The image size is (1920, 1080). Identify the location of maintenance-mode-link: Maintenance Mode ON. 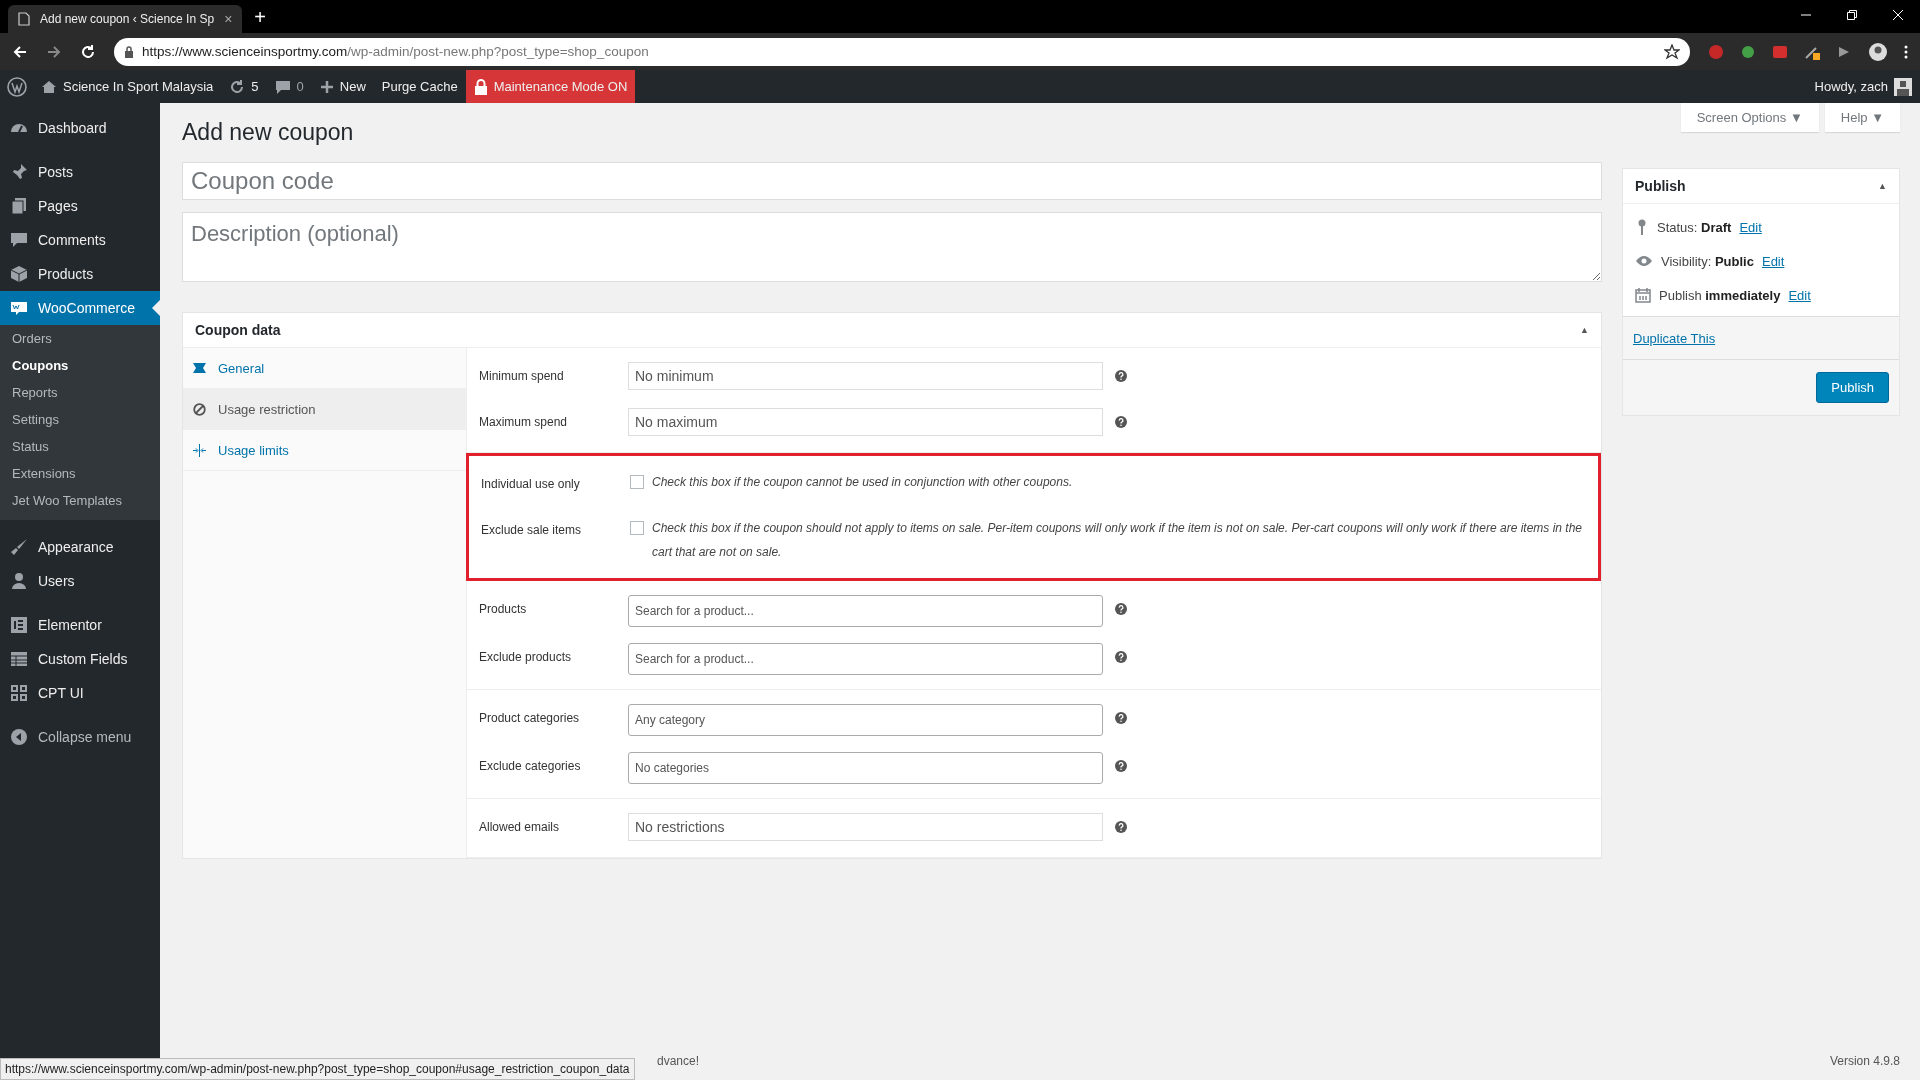
(550, 86).